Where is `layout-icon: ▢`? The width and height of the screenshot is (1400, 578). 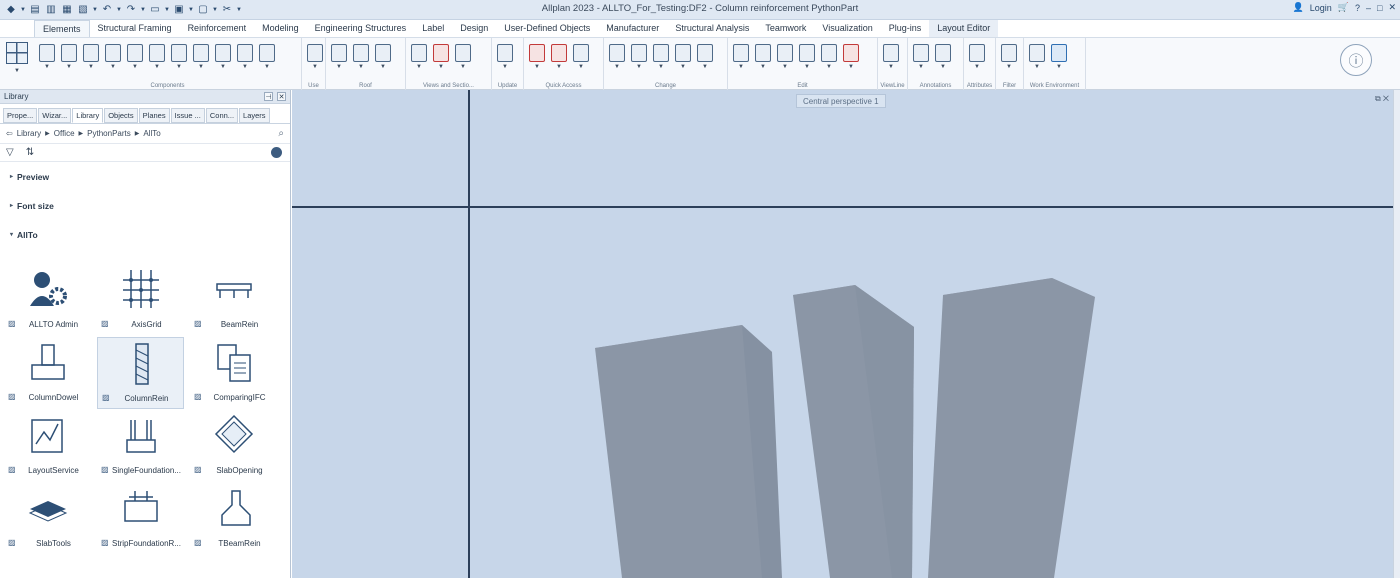
layout-icon: ▢ is located at coordinates (203, 9).